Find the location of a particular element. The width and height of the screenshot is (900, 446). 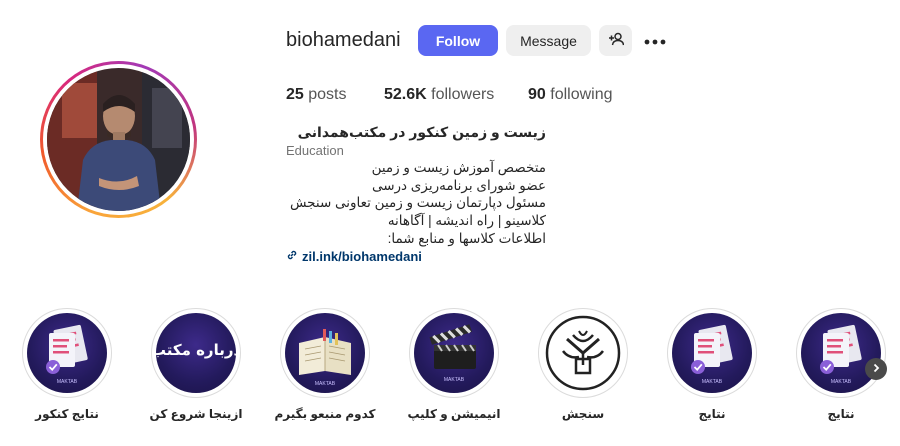

svg-text: درباره مکتب is located at coordinates (196, 350).